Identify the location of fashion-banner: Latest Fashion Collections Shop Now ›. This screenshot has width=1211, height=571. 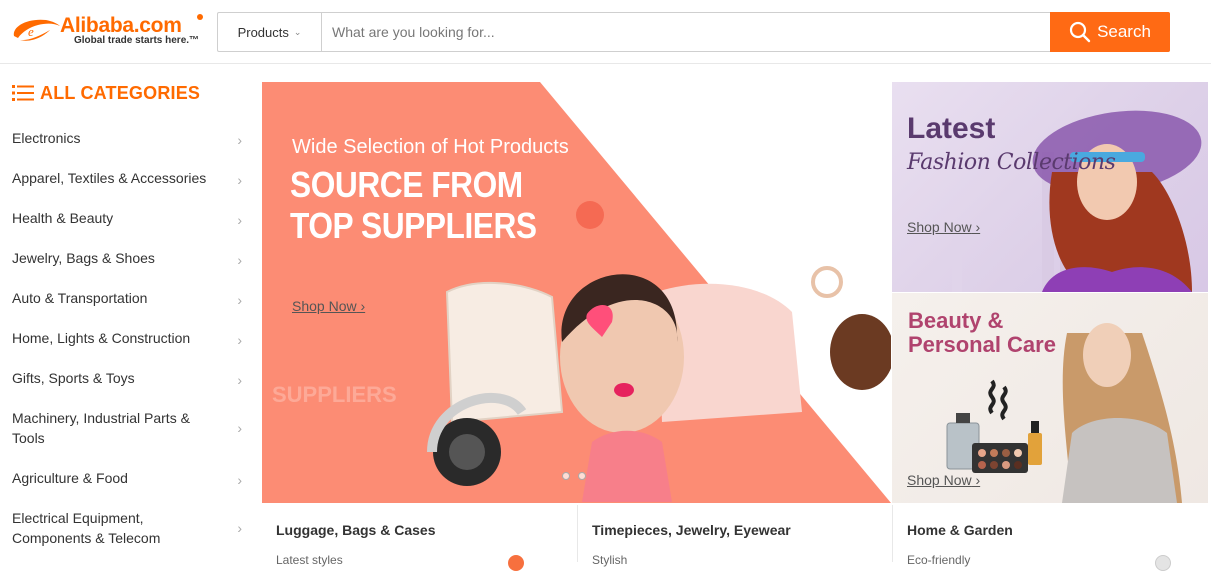
(1050, 187).